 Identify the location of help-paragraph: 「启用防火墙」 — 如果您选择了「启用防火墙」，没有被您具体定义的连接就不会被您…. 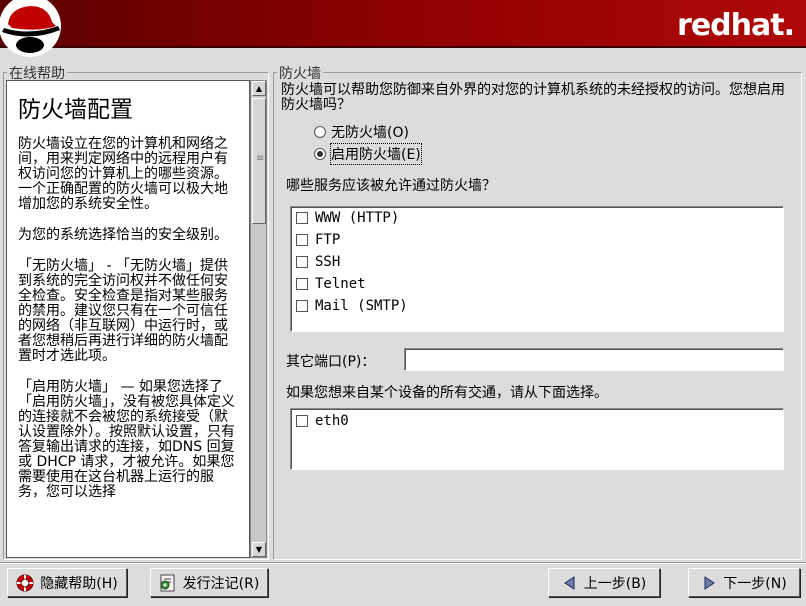
(126, 439).